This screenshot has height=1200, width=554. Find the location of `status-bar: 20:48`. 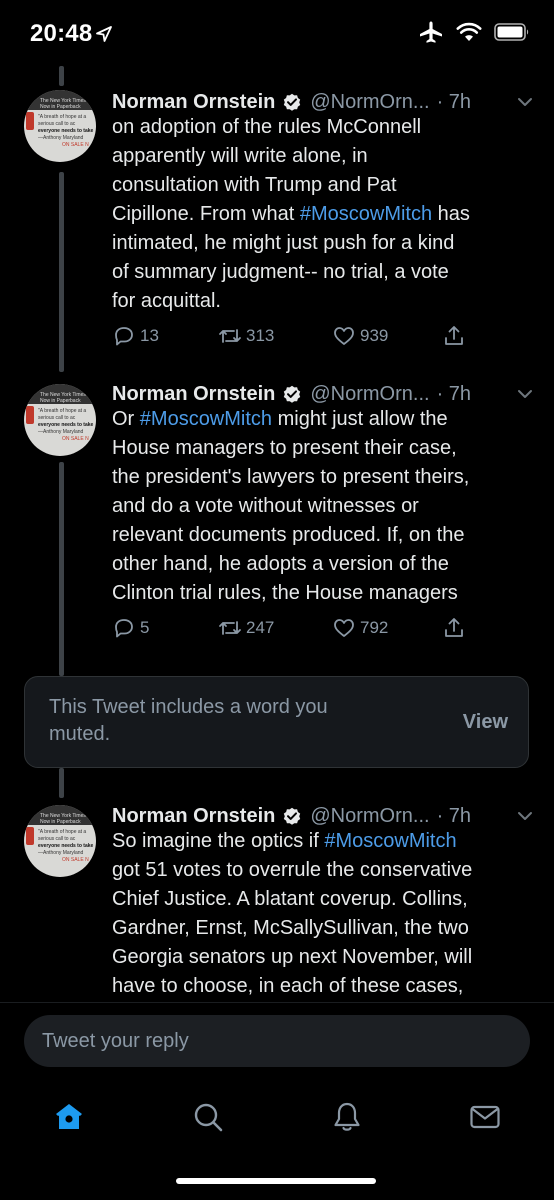

status-bar: 20:48 is located at coordinates (277, 33).